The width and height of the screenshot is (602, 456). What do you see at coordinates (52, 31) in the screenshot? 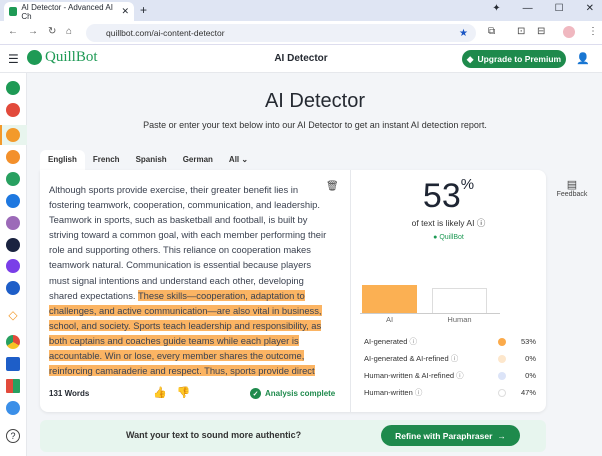
I see `reload-icon: ↻` at bounding box center [52, 31].